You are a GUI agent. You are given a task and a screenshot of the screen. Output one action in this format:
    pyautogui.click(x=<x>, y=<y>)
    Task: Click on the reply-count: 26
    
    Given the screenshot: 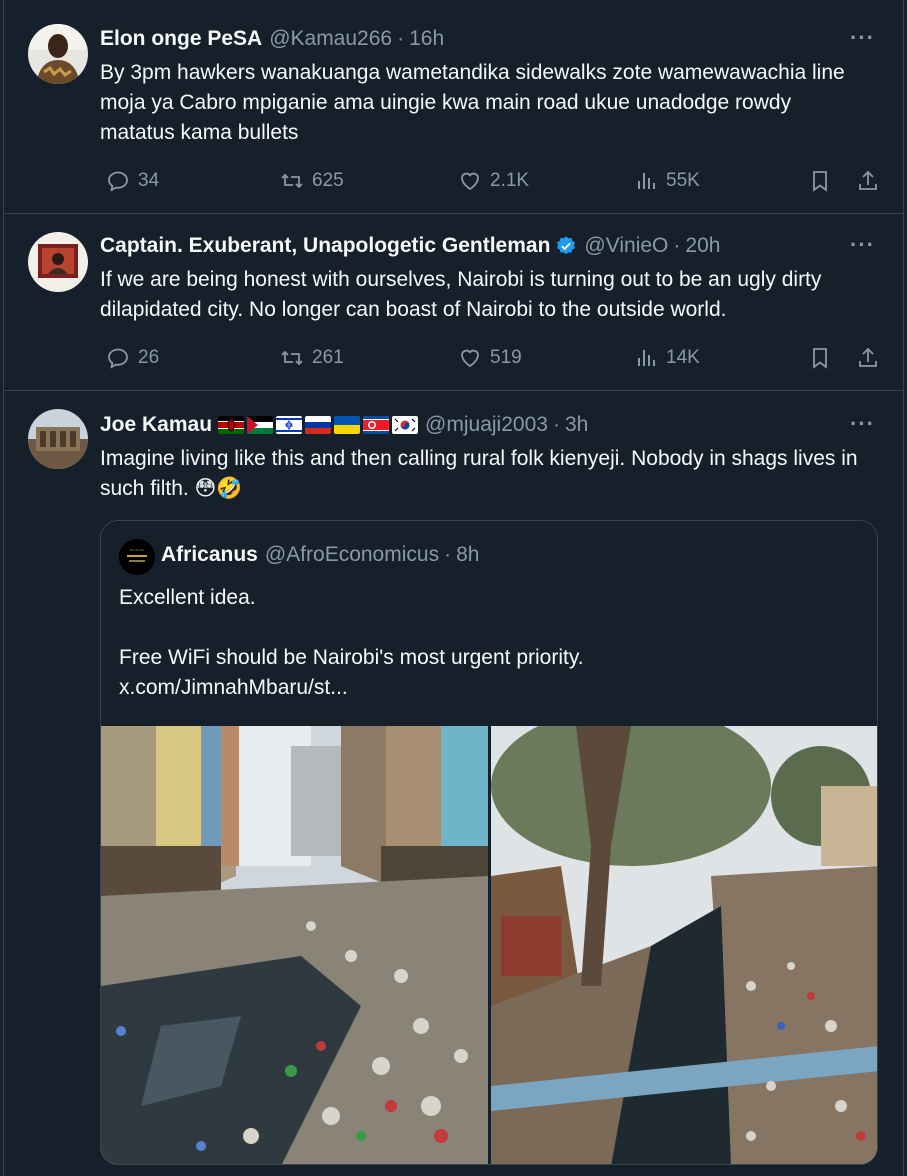 What is the action you would take?
    pyautogui.click(x=149, y=357)
    